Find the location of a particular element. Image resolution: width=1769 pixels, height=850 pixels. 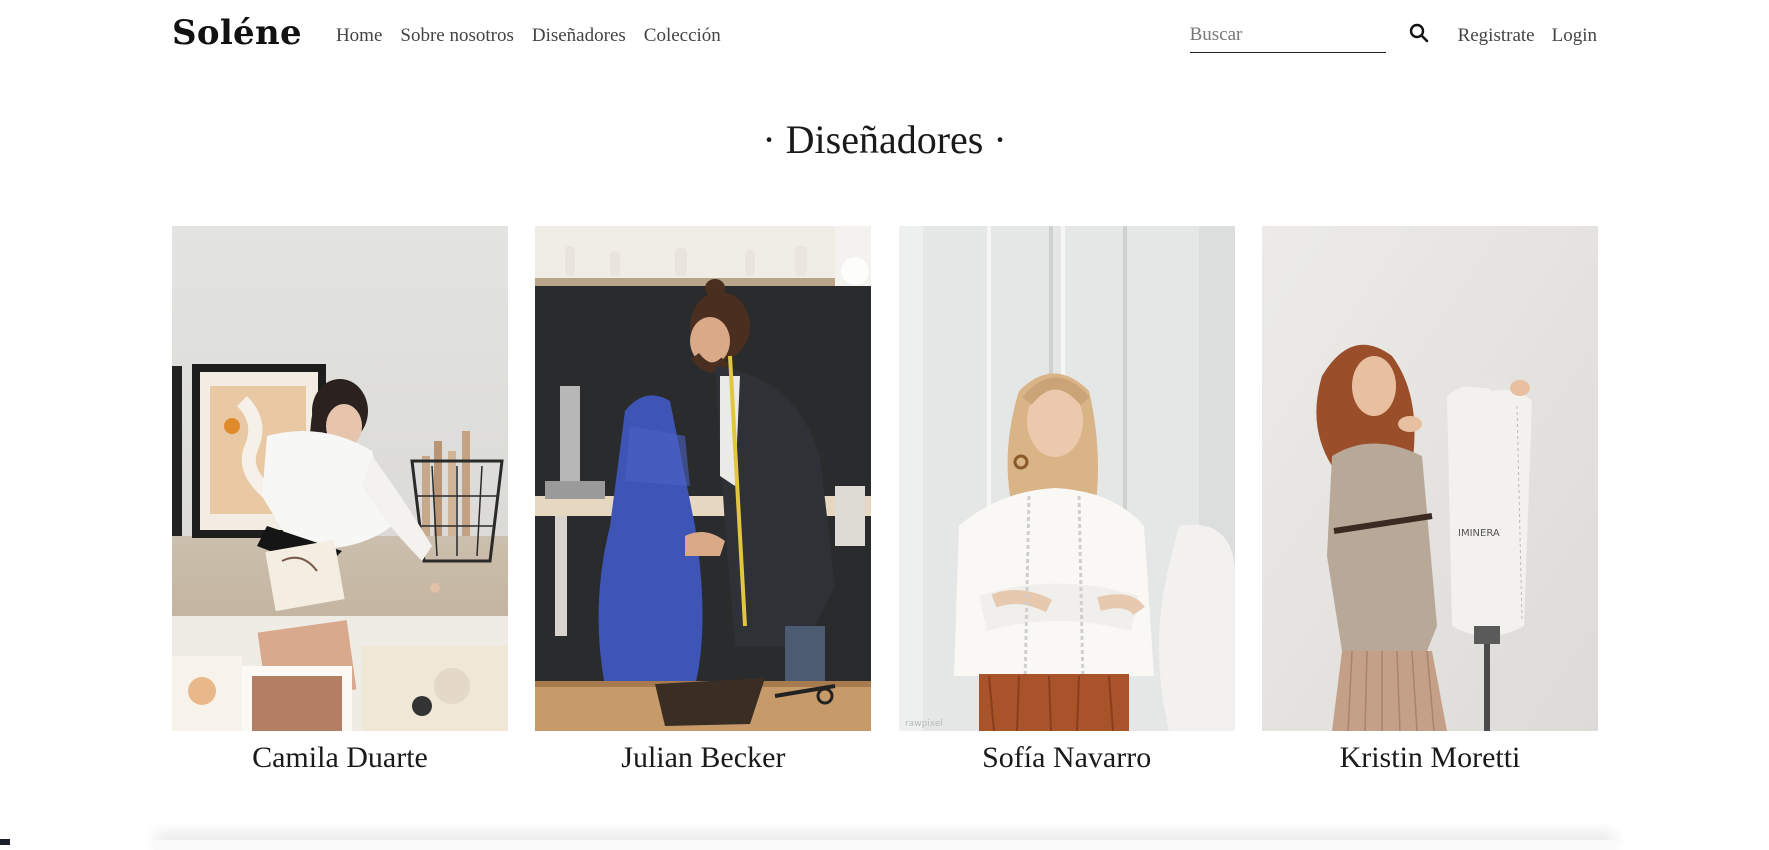

search-input is located at coordinates (1288, 34).